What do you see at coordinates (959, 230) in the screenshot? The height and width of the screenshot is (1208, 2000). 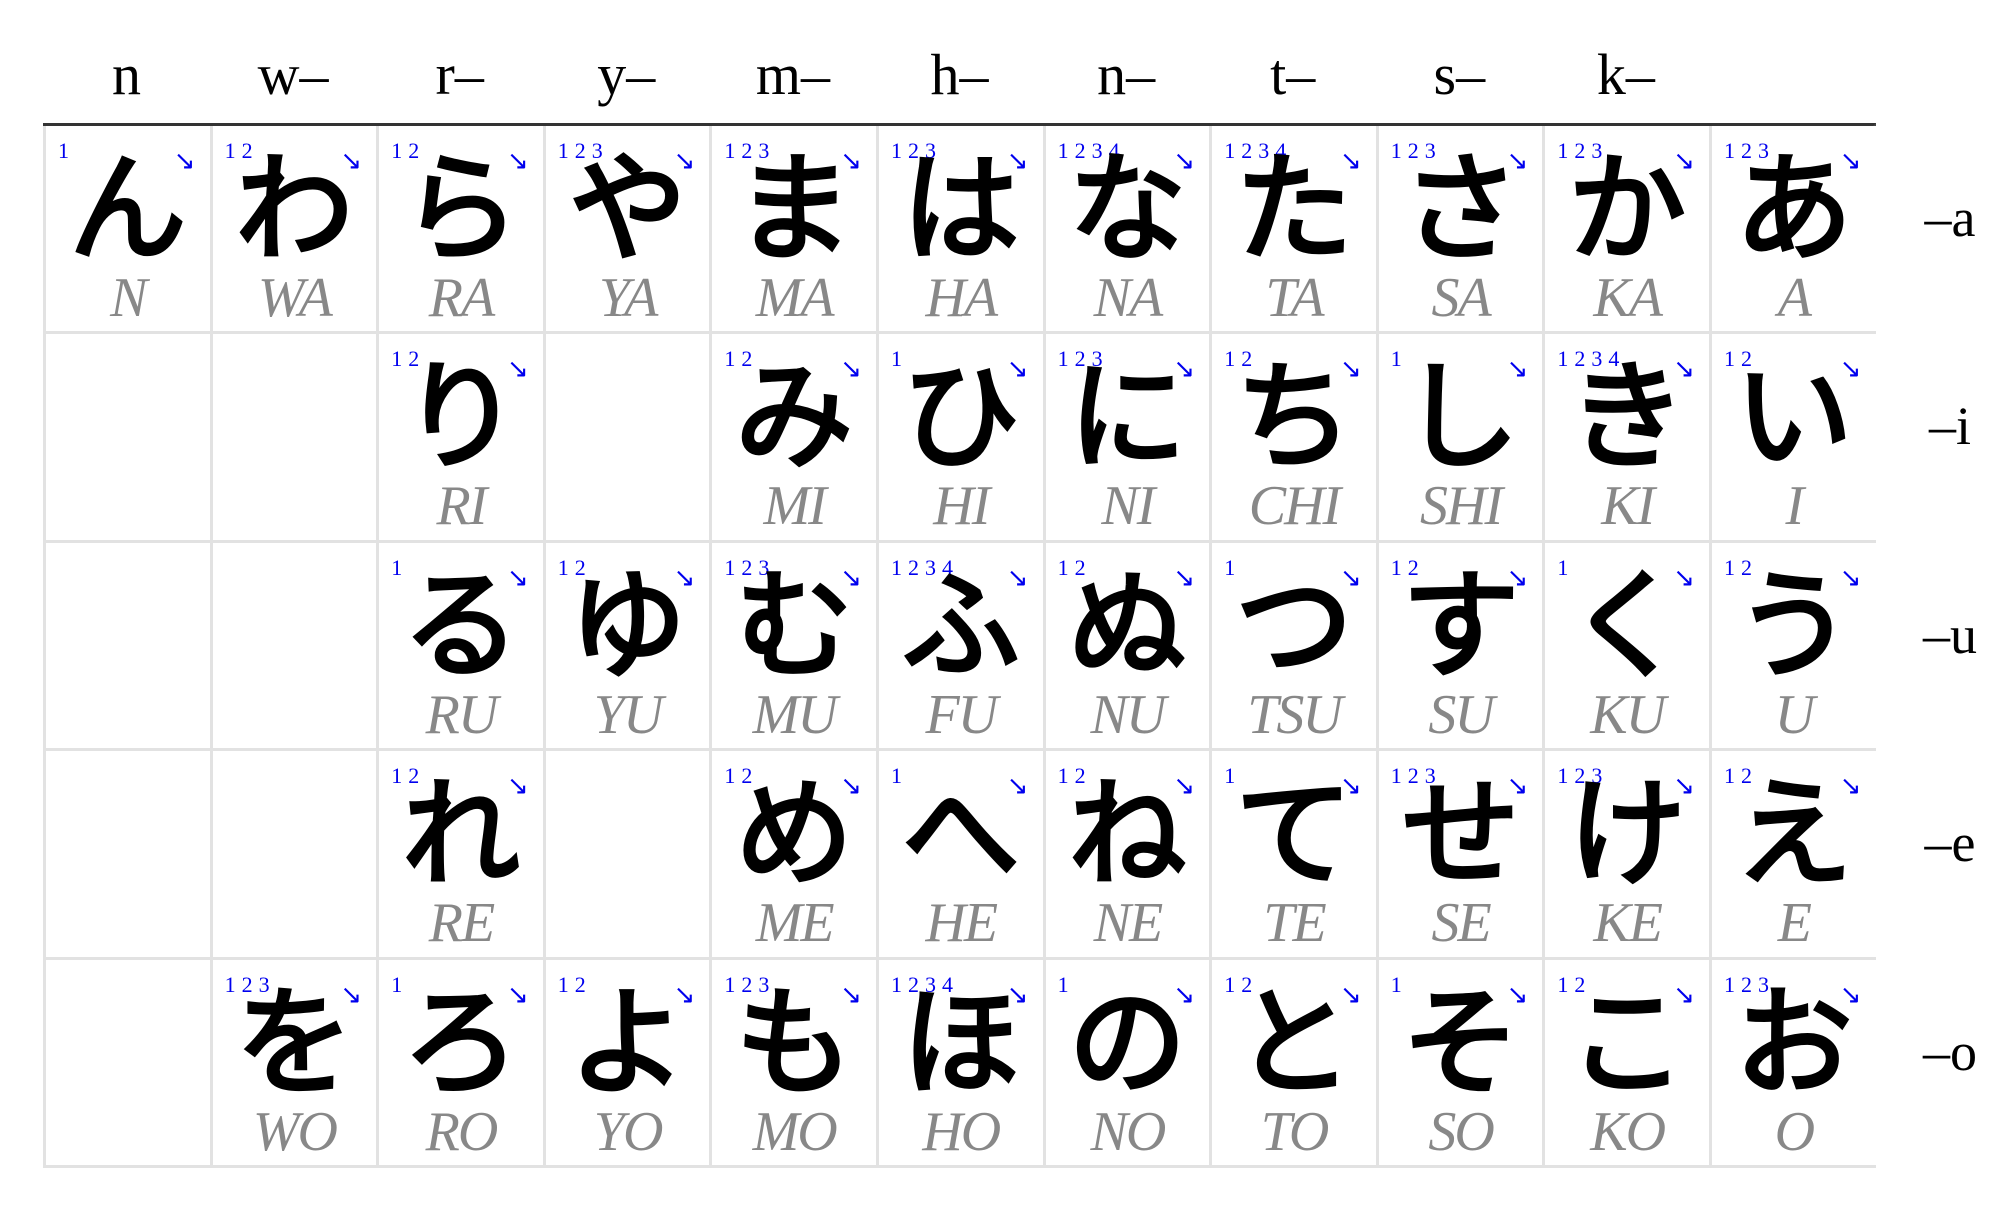 I see `kana-cell: 1 2 3 ↘ は HA` at bounding box center [959, 230].